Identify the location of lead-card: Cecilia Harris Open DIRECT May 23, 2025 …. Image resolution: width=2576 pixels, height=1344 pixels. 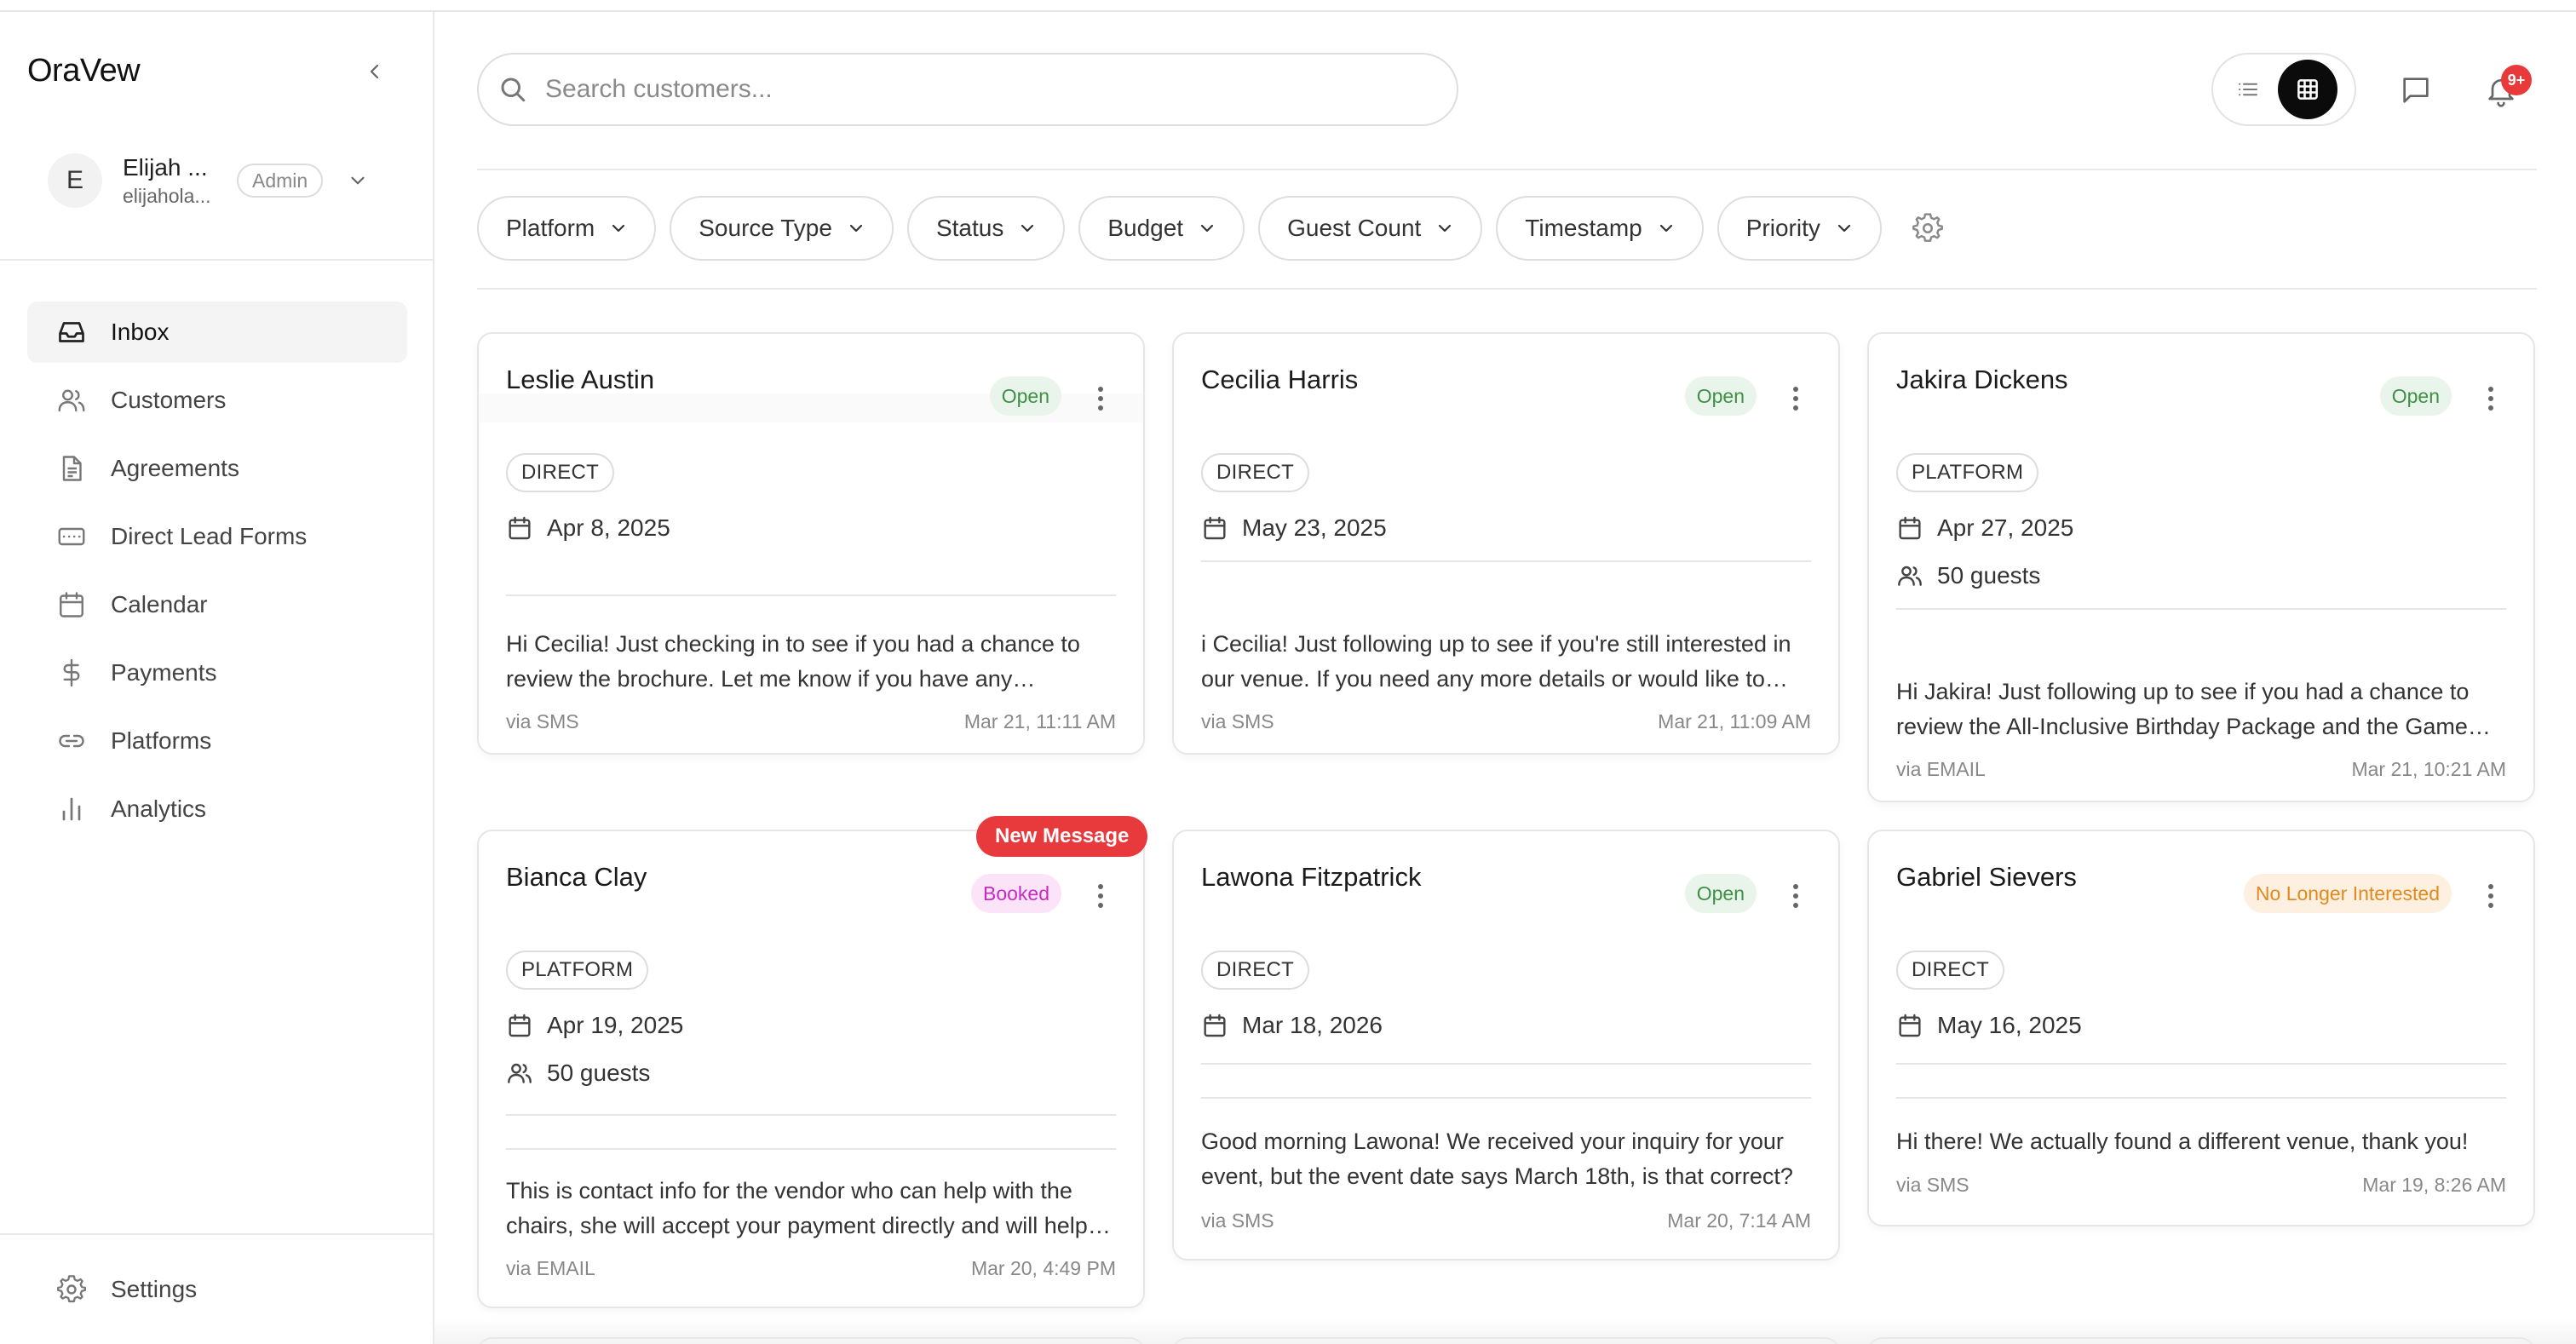
(1506, 543).